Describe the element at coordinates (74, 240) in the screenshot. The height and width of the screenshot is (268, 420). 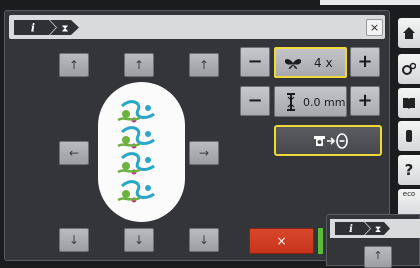
I see `move-down-left-button: ↓` at that location.